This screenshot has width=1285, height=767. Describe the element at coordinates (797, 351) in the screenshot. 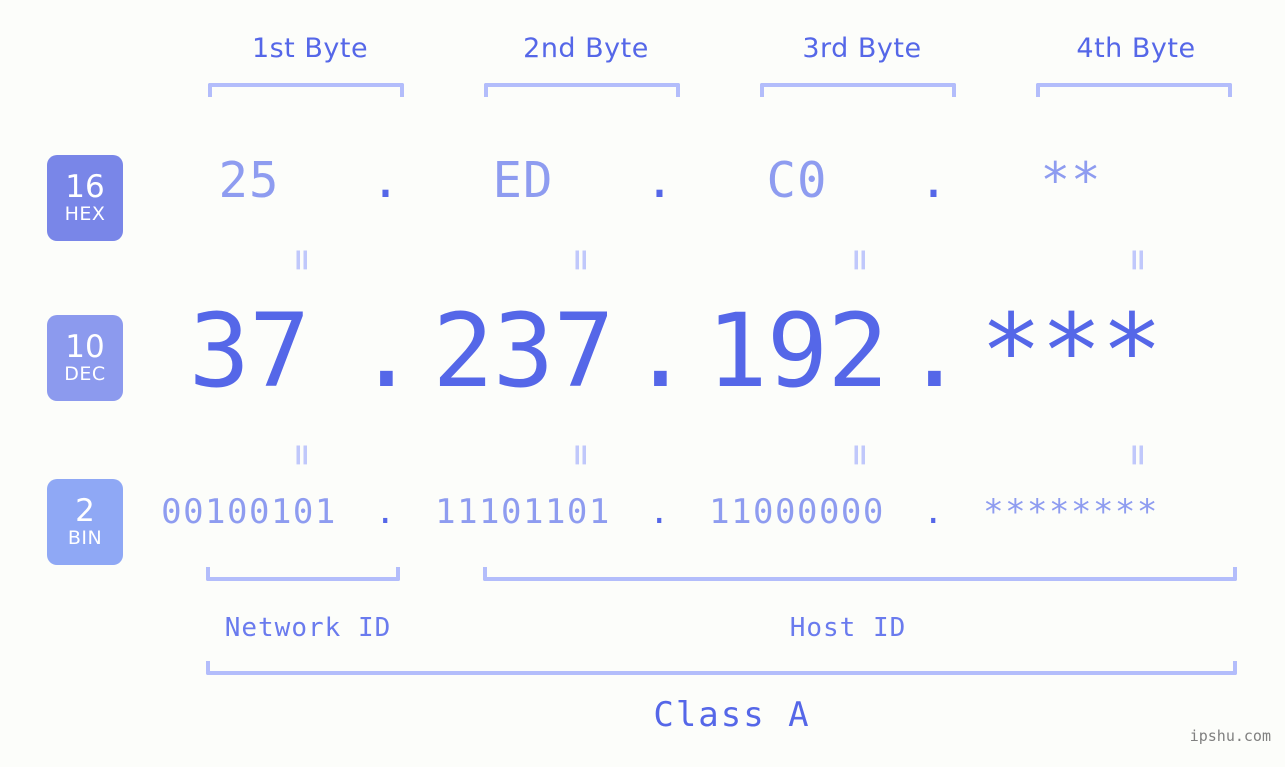

I see `dec-byte-3: 192` at that location.